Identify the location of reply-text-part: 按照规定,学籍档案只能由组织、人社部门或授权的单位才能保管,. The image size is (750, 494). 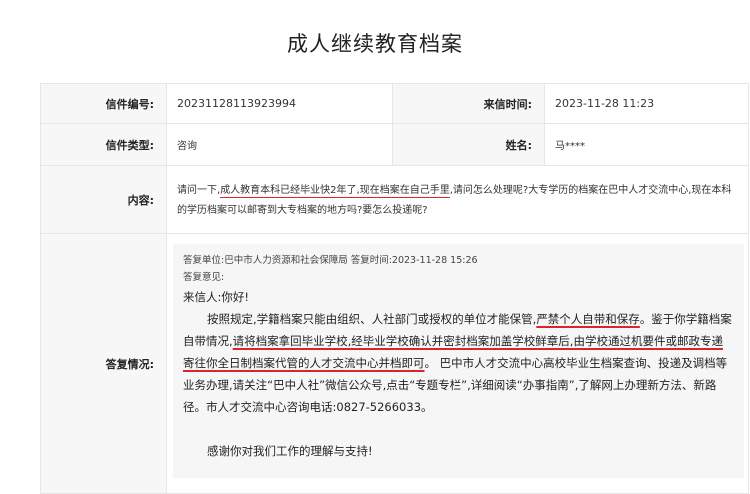
(372, 319).